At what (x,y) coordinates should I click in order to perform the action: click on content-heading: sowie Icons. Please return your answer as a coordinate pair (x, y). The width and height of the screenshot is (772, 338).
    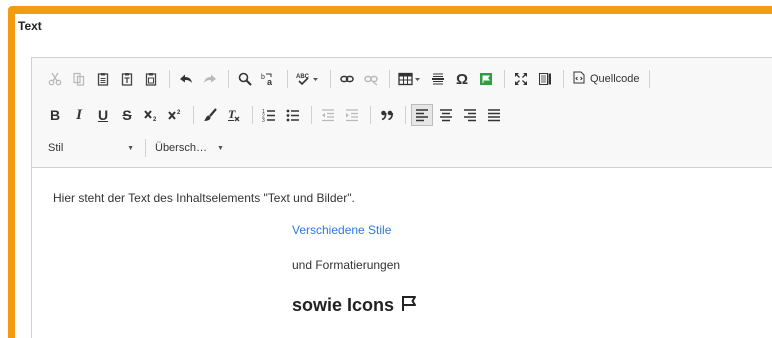
    Looking at the image, I should click on (355, 305).